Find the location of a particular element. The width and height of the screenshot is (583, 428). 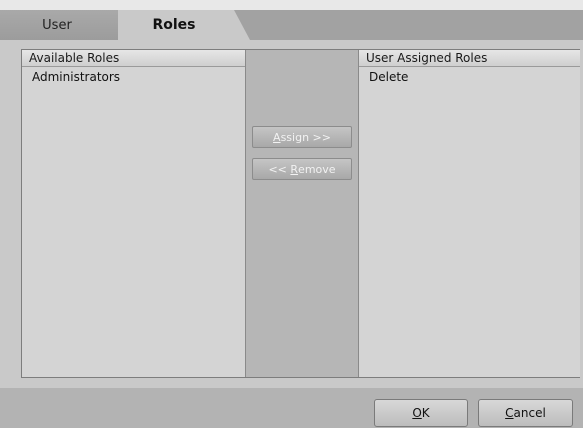

ok-button: OK is located at coordinates (421, 413).